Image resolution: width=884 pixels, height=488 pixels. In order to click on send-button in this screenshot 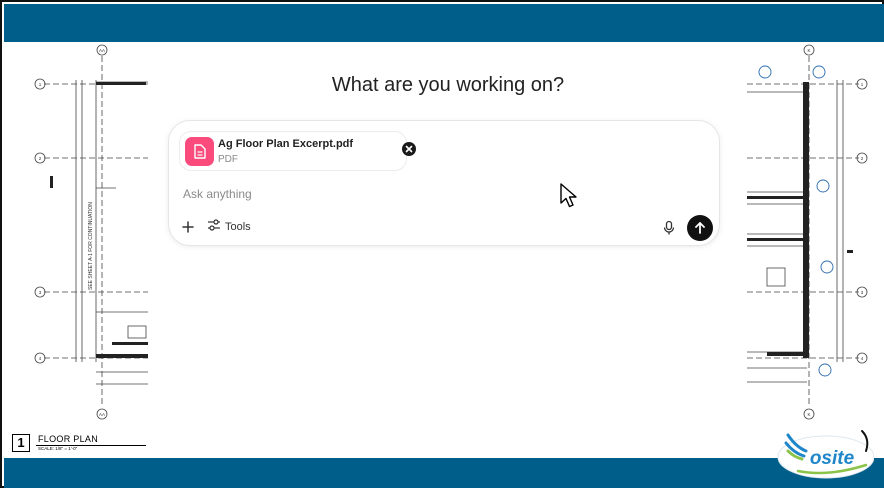, I will do `click(700, 228)`.